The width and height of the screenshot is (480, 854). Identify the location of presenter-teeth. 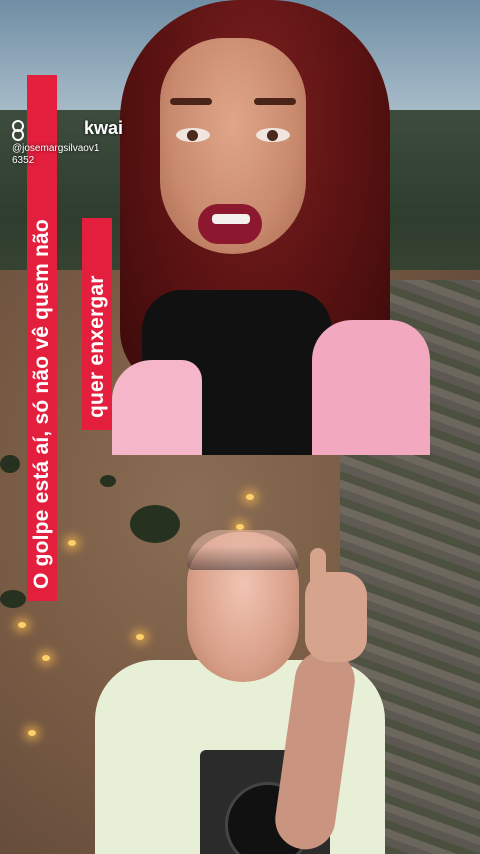
(231, 219).